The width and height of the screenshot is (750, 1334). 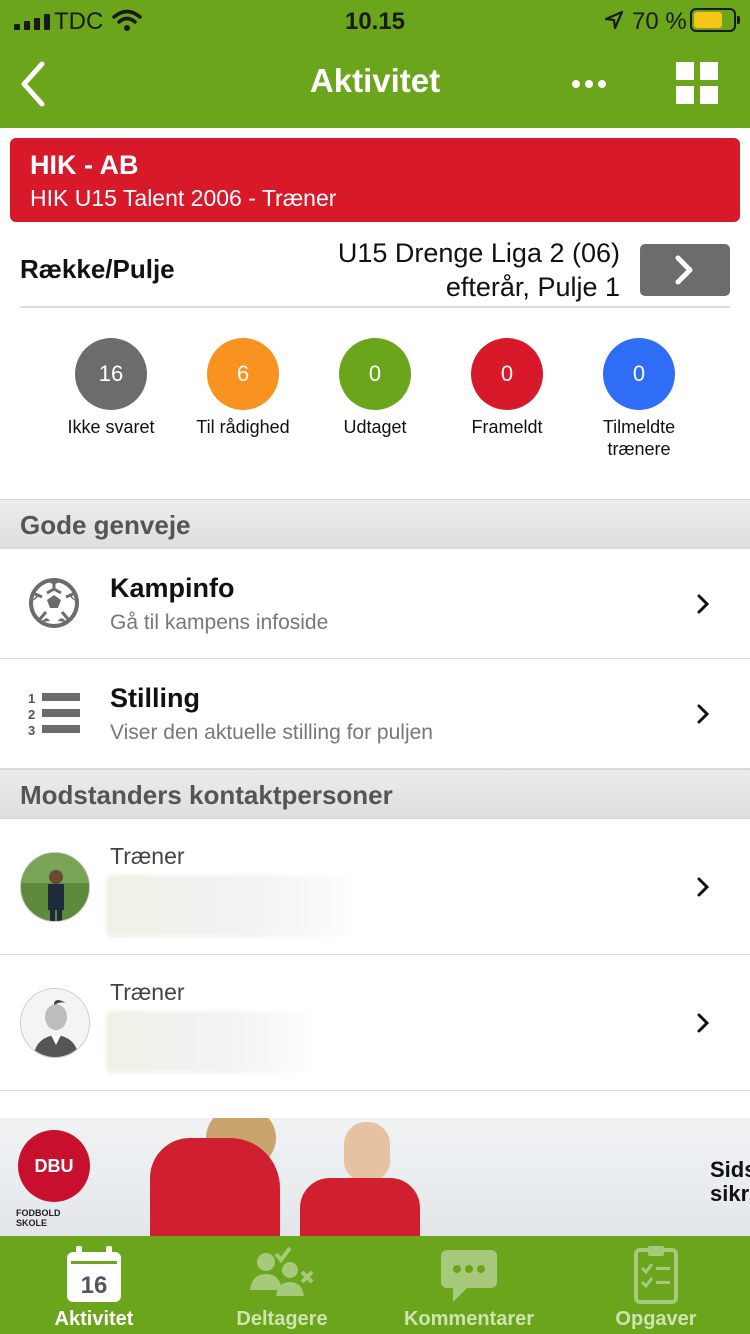 I want to click on dbu-logo-caption: FODBOLD SKOLE, so click(x=38, y=1218).